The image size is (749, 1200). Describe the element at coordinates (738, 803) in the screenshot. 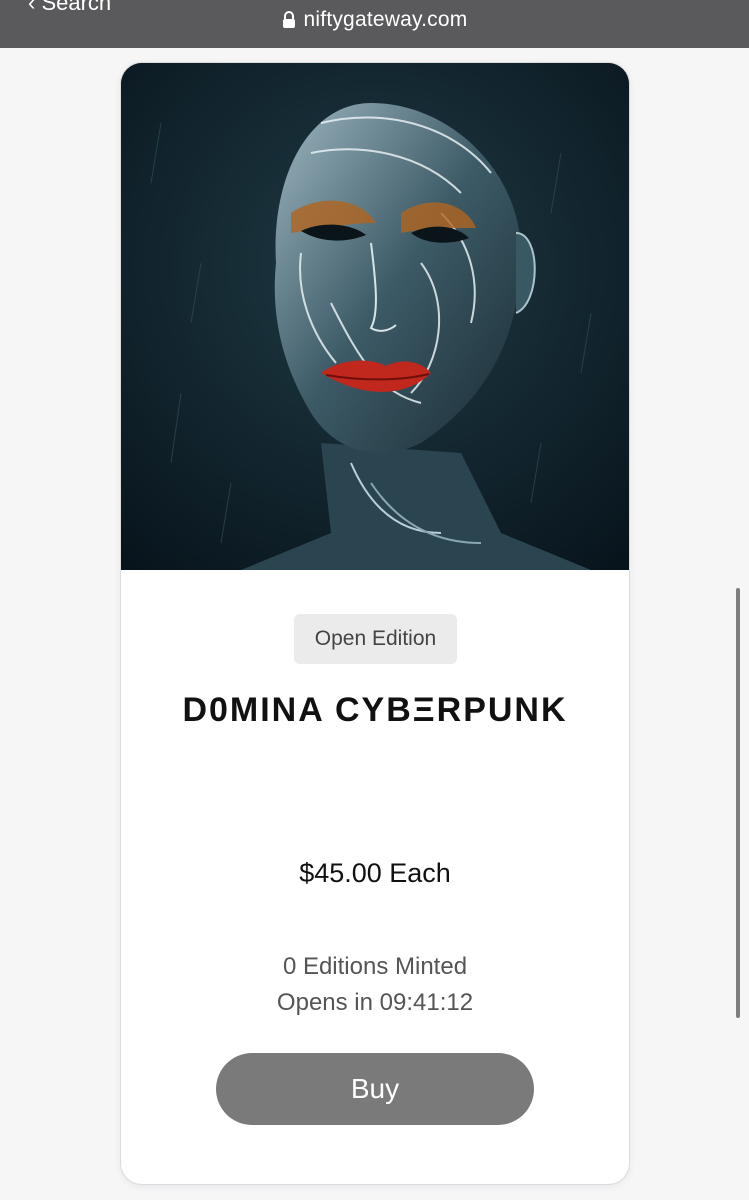

I see `page-scrollbar` at that location.